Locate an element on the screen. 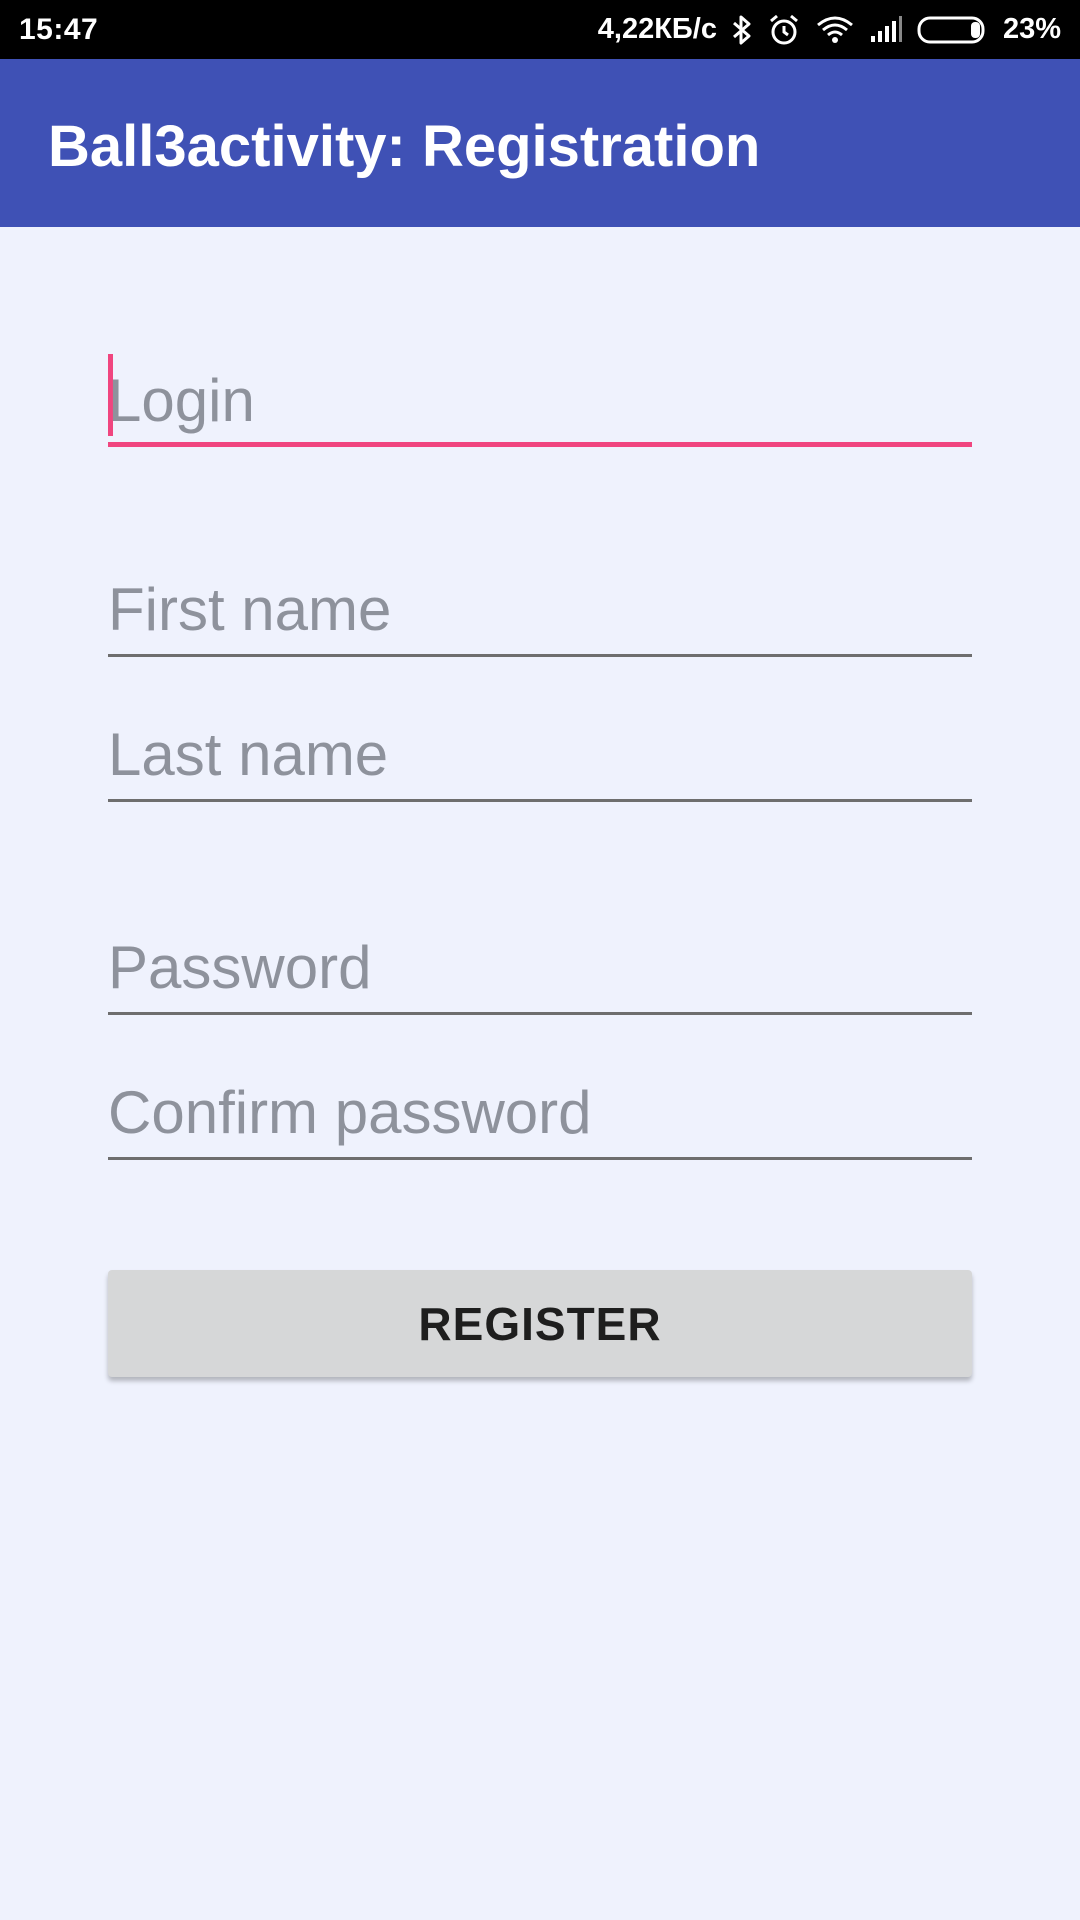  battery-percent: 23% is located at coordinates (1031, 29).